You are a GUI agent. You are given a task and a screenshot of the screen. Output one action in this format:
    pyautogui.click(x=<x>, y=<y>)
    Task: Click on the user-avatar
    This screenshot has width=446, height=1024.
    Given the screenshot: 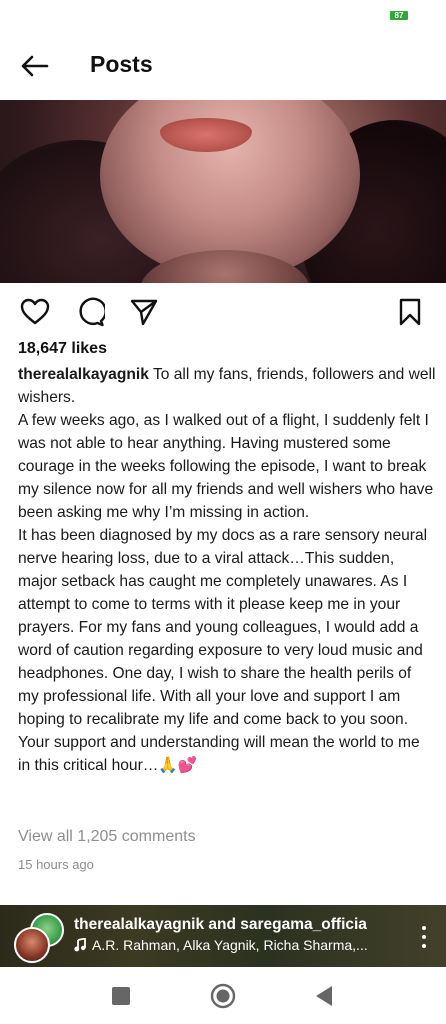 What is the action you would take?
    pyautogui.click(x=32, y=945)
    